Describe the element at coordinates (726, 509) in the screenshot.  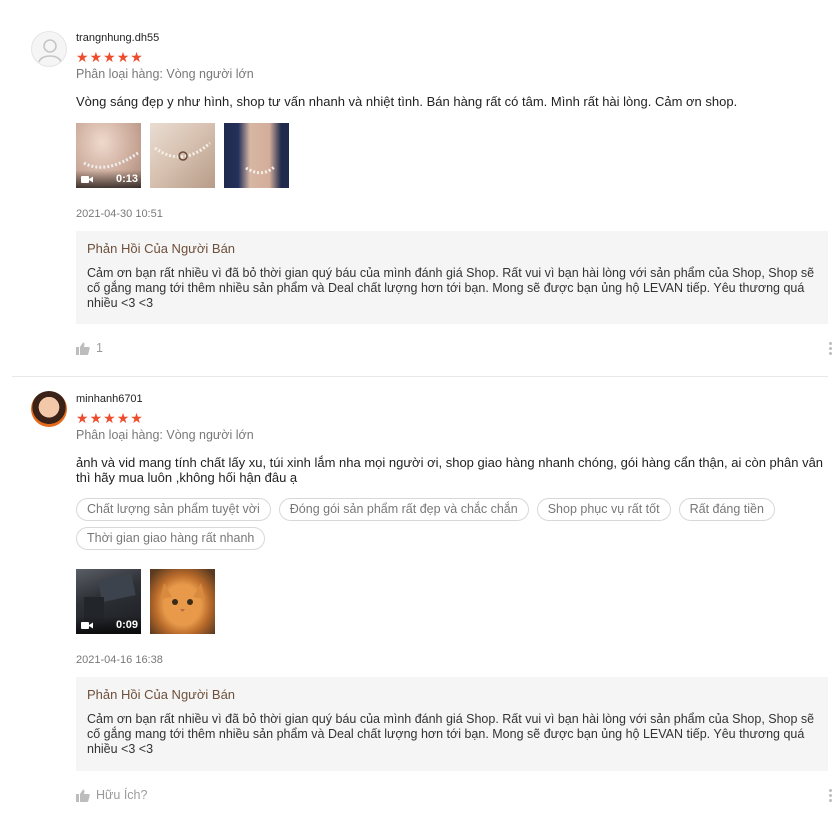
I see `review-tag: Rất đáng tiền` at that location.